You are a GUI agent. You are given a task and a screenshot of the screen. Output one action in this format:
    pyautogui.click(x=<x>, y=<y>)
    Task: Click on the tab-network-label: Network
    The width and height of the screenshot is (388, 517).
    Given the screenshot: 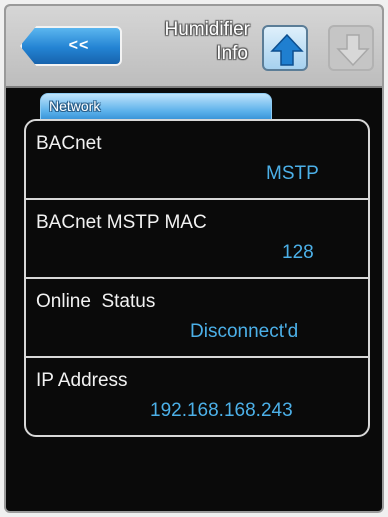 What is the action you would take?
    pyautogui.click(x=75, y=106)
    